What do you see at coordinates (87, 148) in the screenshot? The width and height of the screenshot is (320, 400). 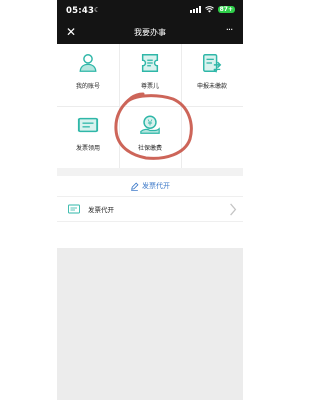 I see `grid-item-label: 发票领用` at bounding box center [87, 148].